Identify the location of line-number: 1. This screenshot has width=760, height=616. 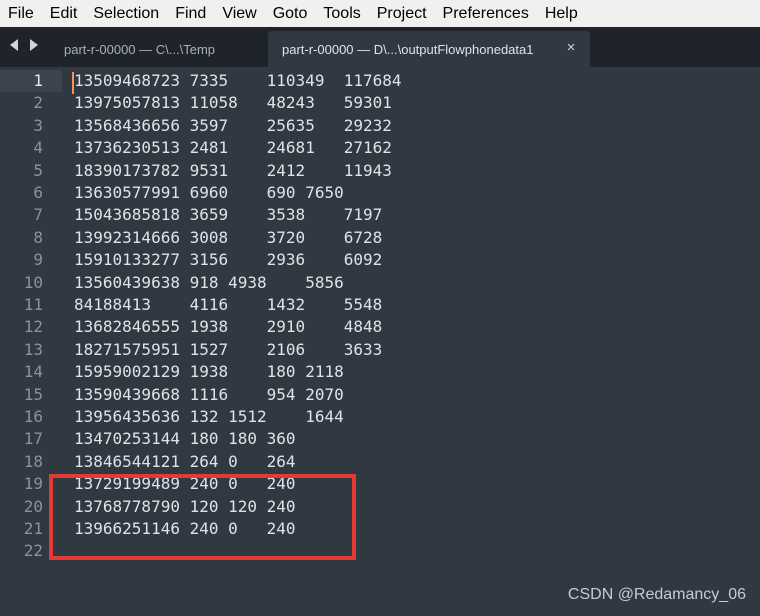
(38, 80).